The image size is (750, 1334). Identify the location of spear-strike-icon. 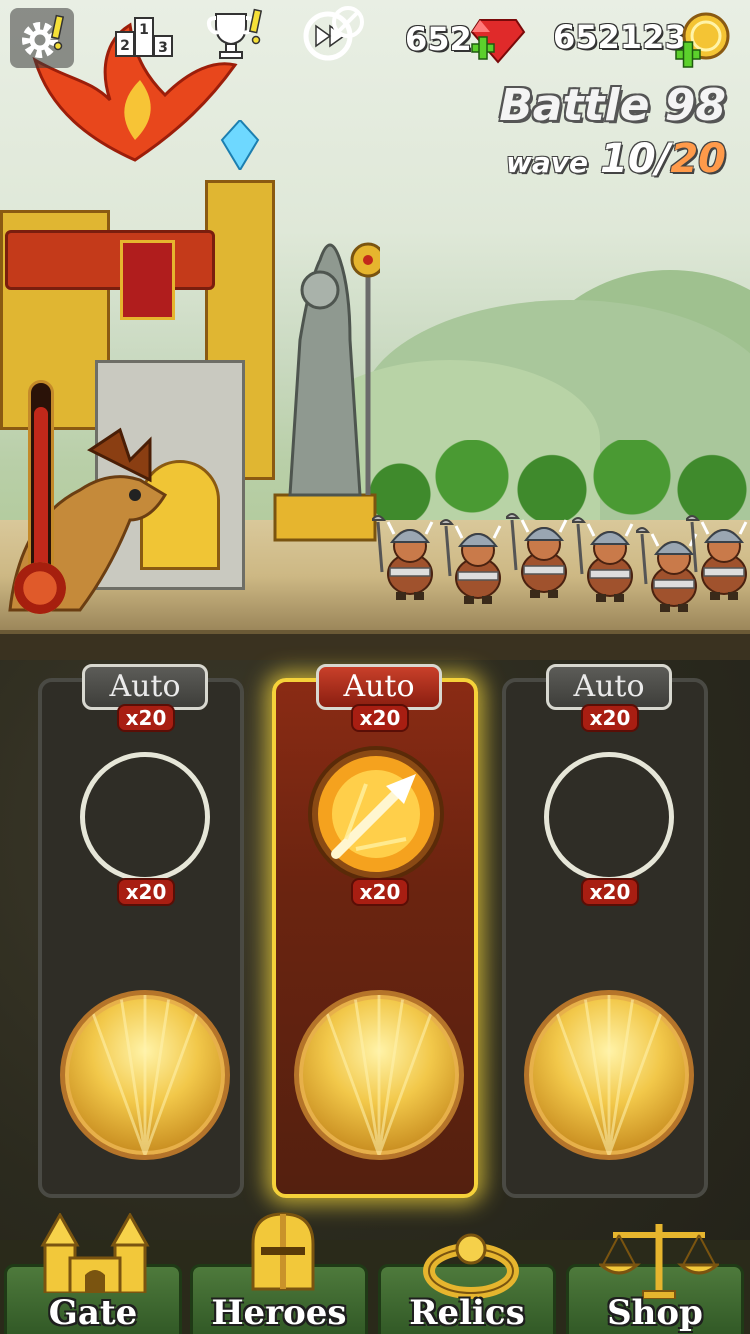
(376, 814).